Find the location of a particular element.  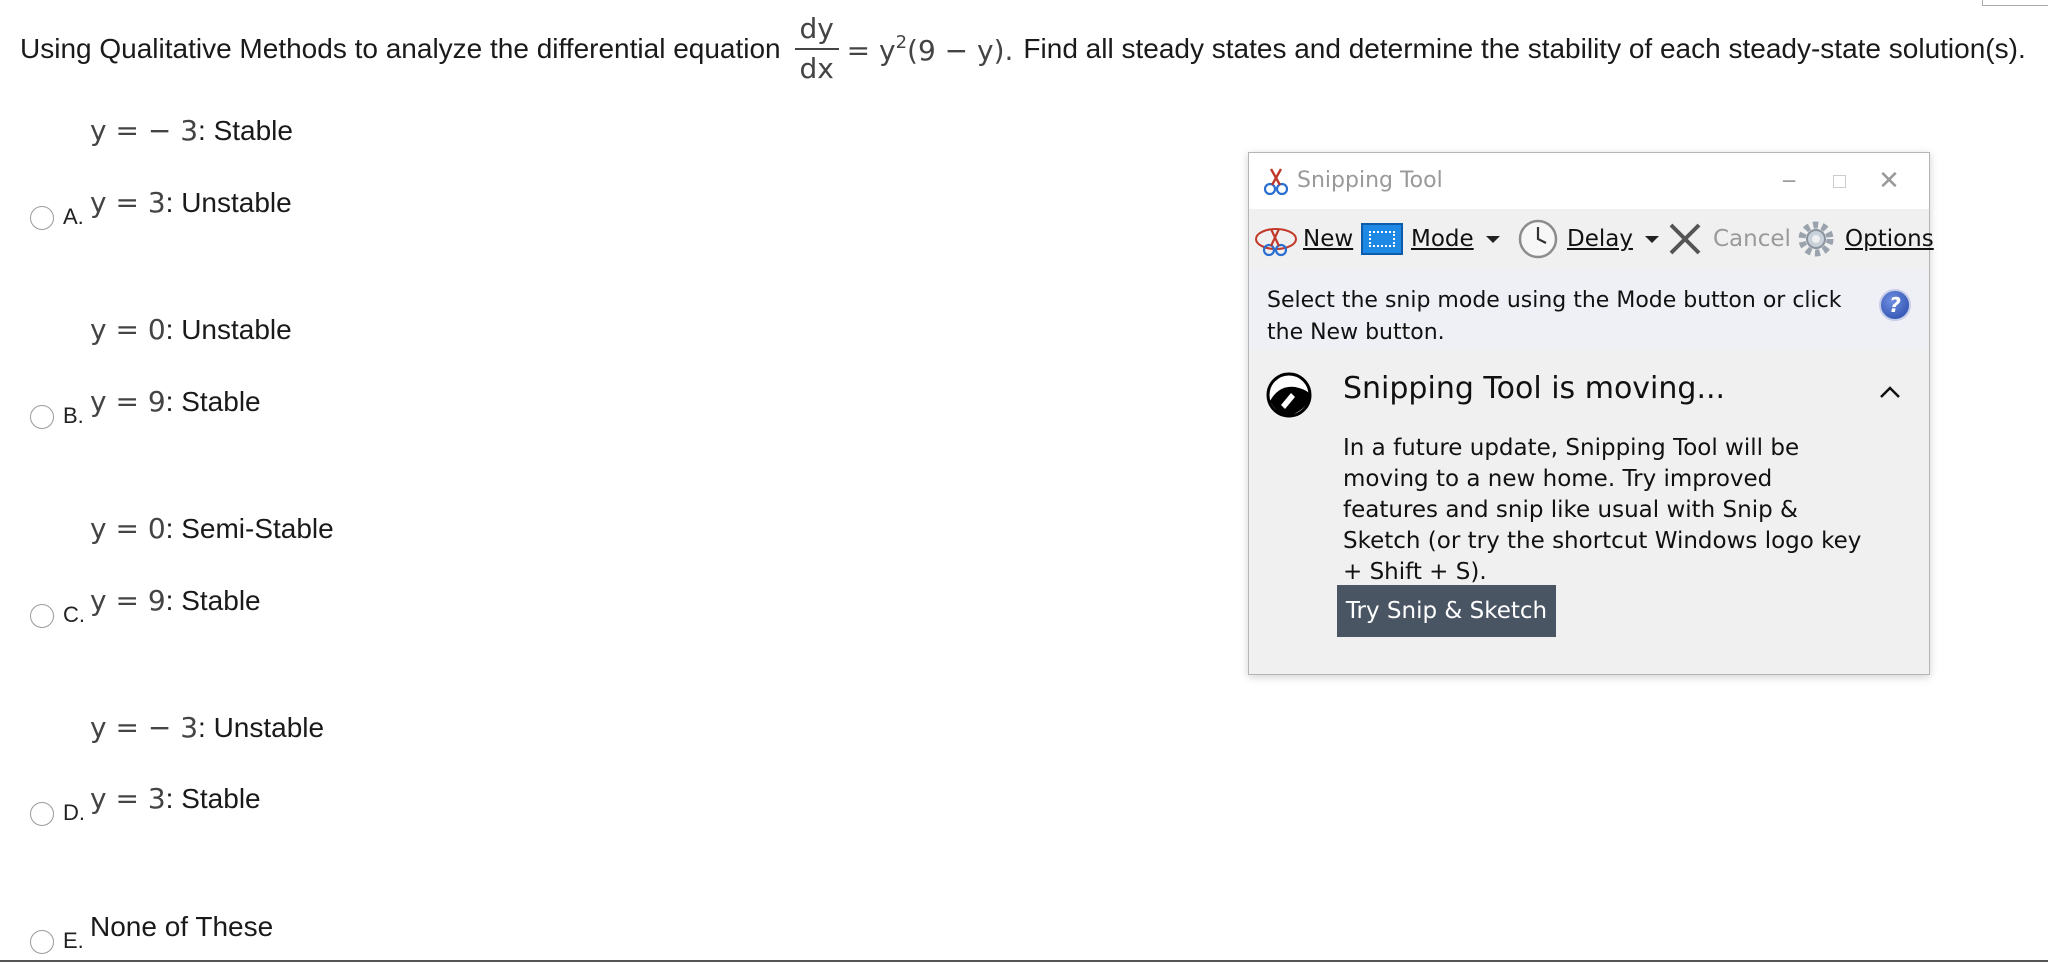

option-b-letter: B. is located at coordinates (73, 415).